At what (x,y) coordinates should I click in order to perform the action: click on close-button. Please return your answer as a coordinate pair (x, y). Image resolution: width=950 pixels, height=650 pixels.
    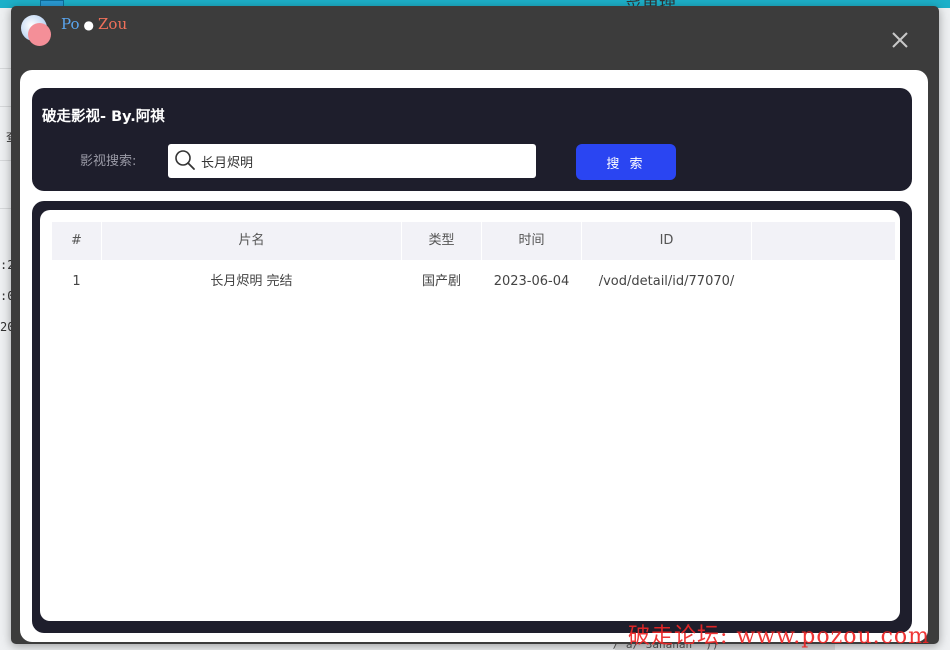
    Looking at the image, I should click on (900, 40).